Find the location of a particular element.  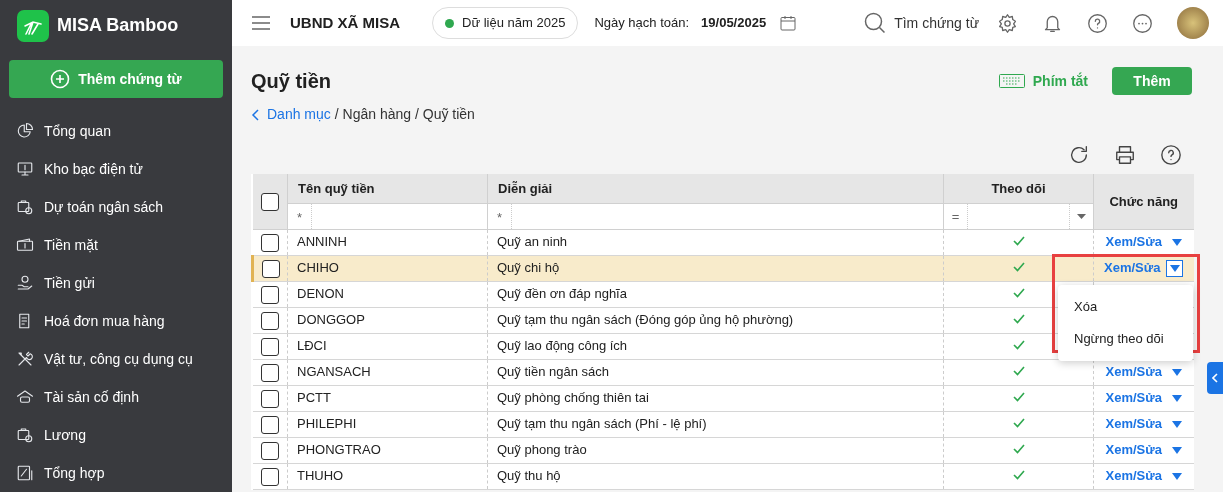

table-cell: NGANSACH is located at coordinates (334, 372).